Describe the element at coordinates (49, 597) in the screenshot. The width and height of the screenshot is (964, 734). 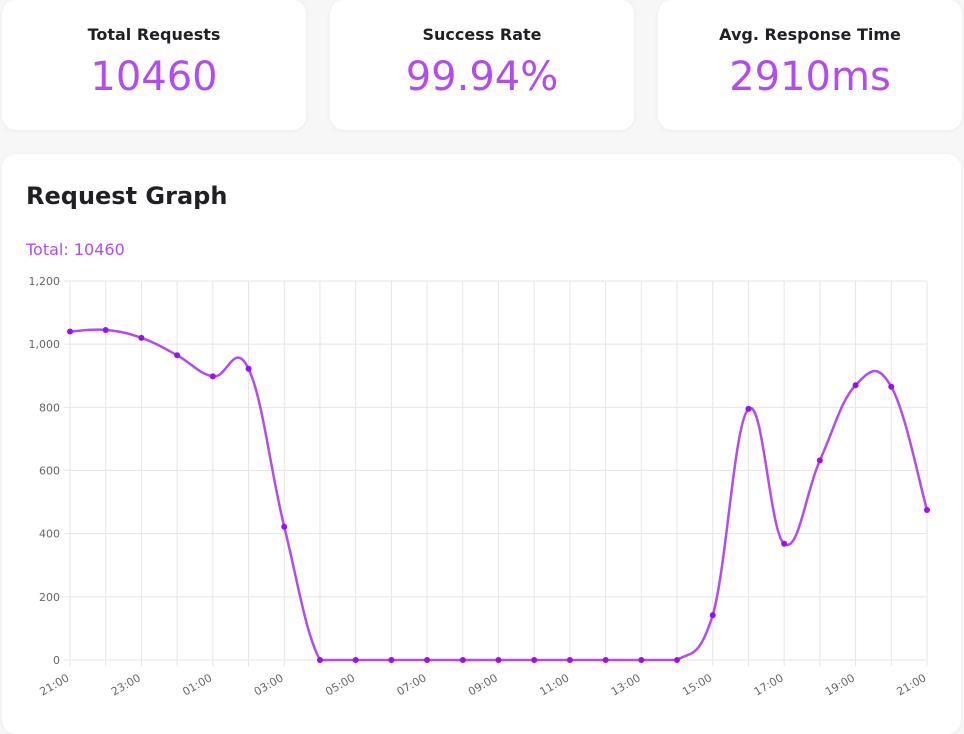
I see `y-tick-label: 200` at that location.